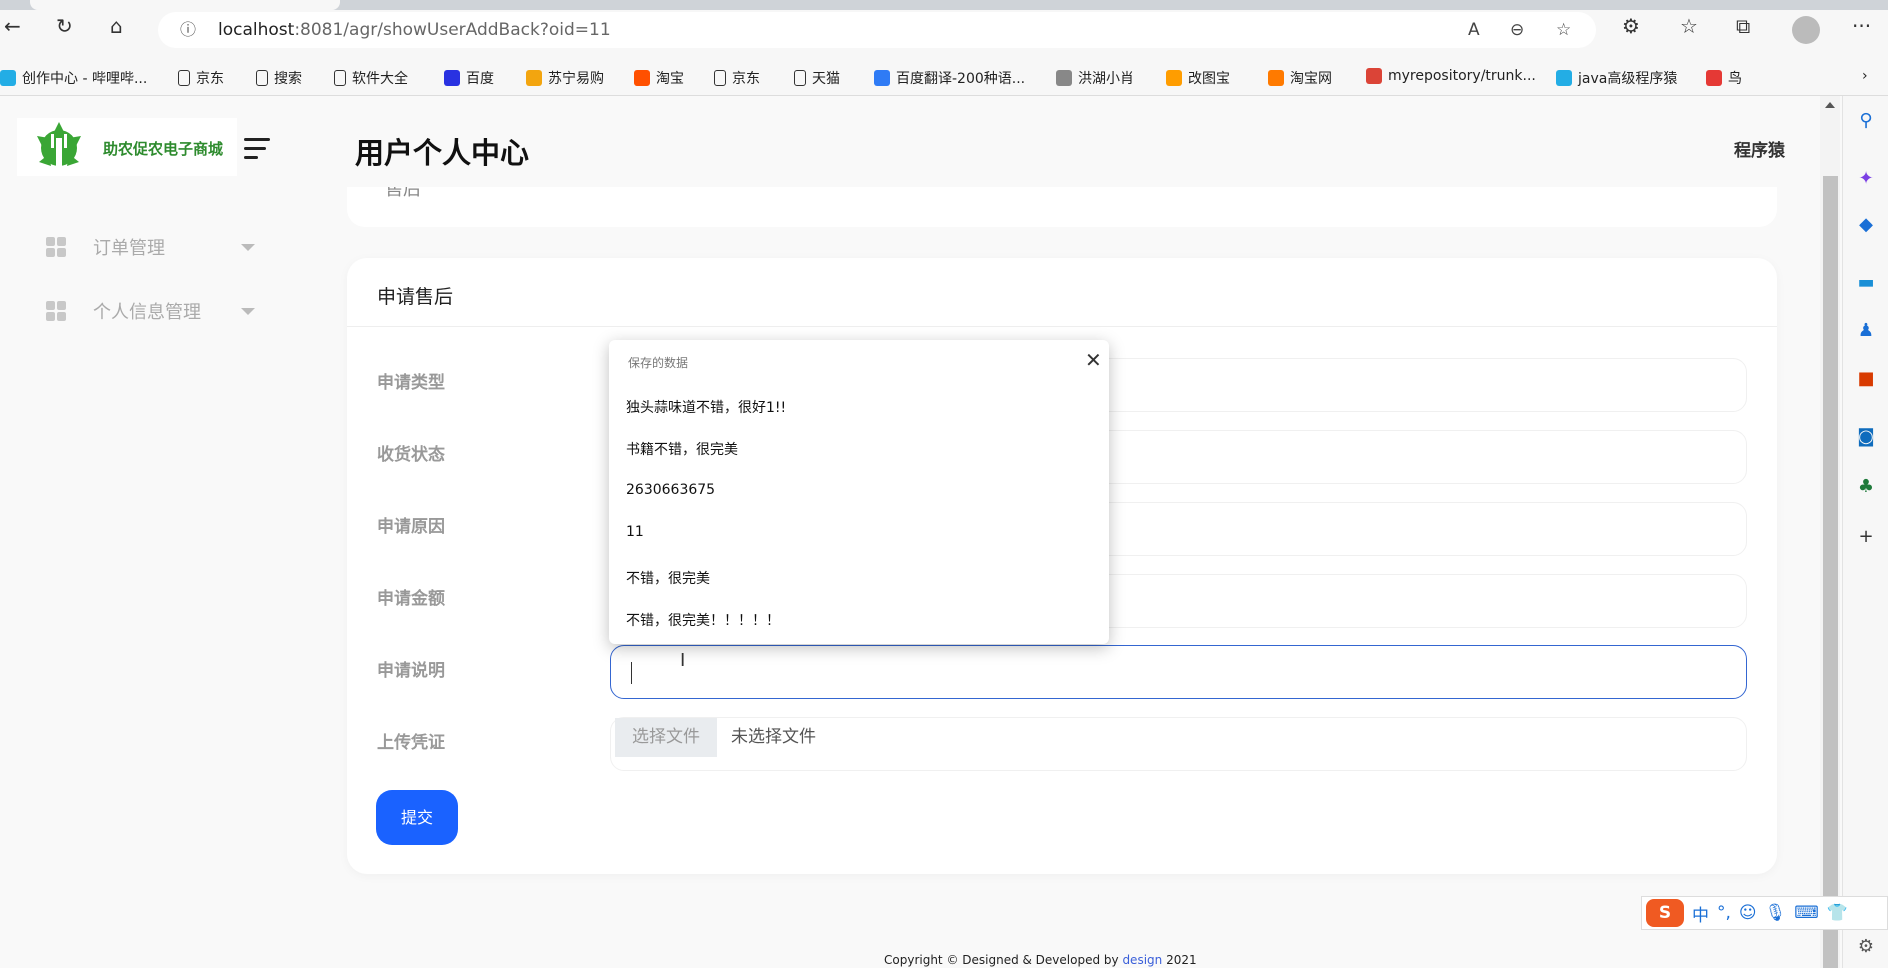 The image size is (1888, 968). I want to click on bookmark-item: 淘宝网, so click(1300, 78).